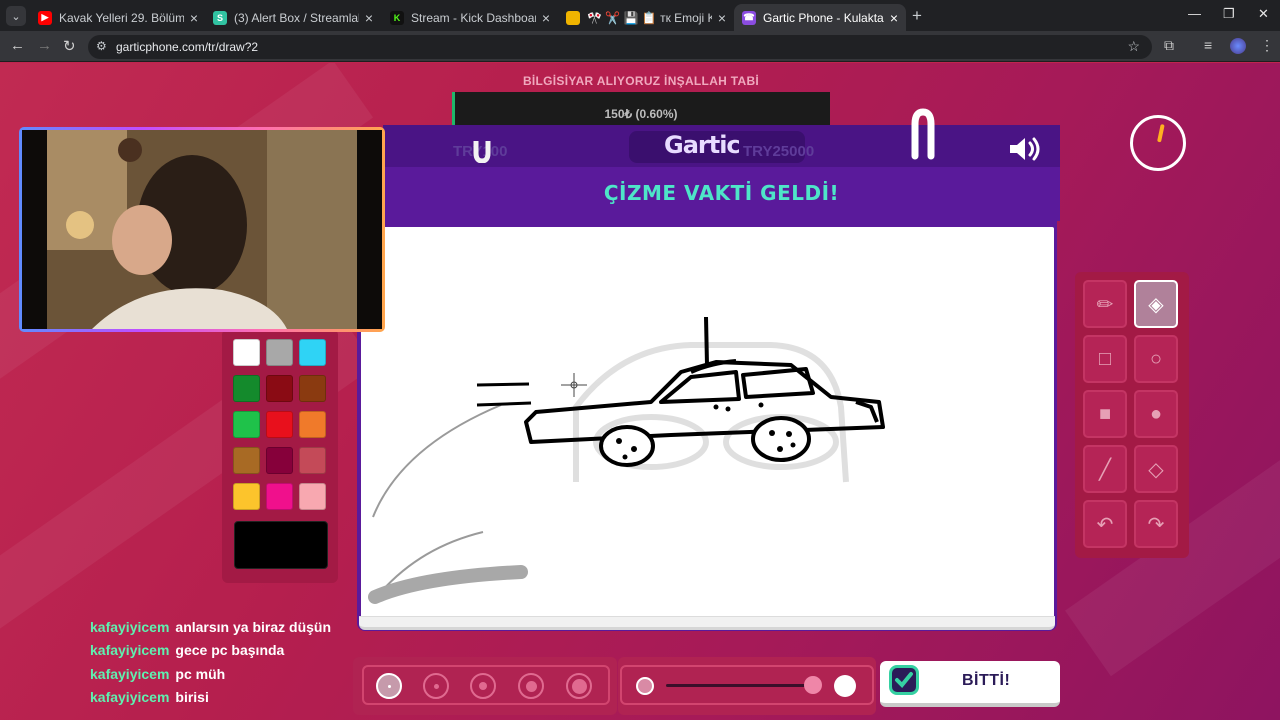 The width and height of the screenshot is (1280, 720). What do you see at coordinates (823, 17) in the screenshot?
I see `tab-title: Gartic Phone - Kulaktan Kulağa` at bounding box center [823, 17].